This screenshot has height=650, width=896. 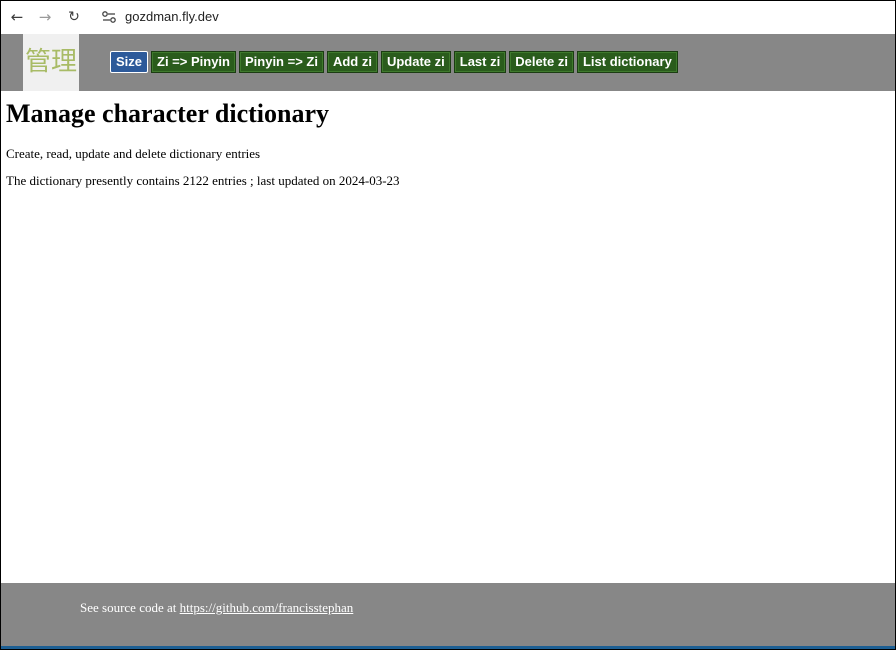 What do you see at coordinates (94, 180) in the screenshot?
I see `status-prefix: The dictionary presently contains` at bounding box center [94, 180].